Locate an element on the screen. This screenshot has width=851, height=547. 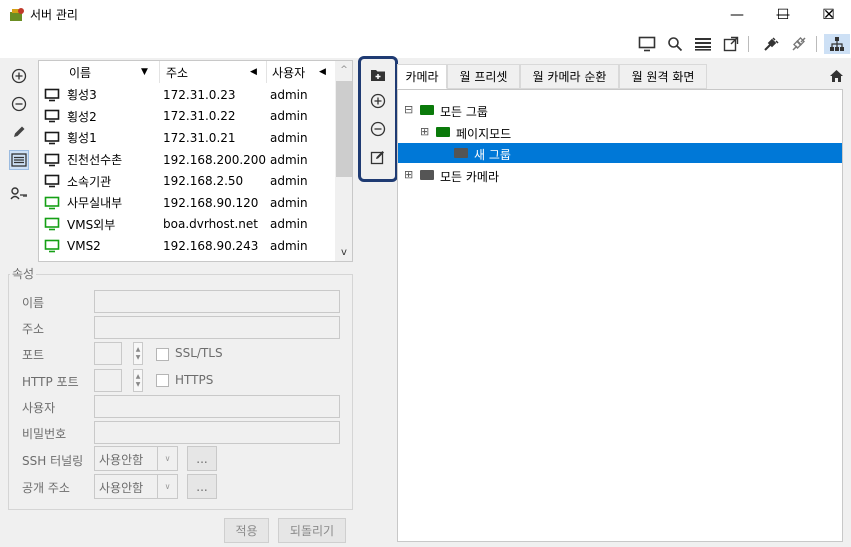
scroll-thumb is located at coordinates (344, 129).